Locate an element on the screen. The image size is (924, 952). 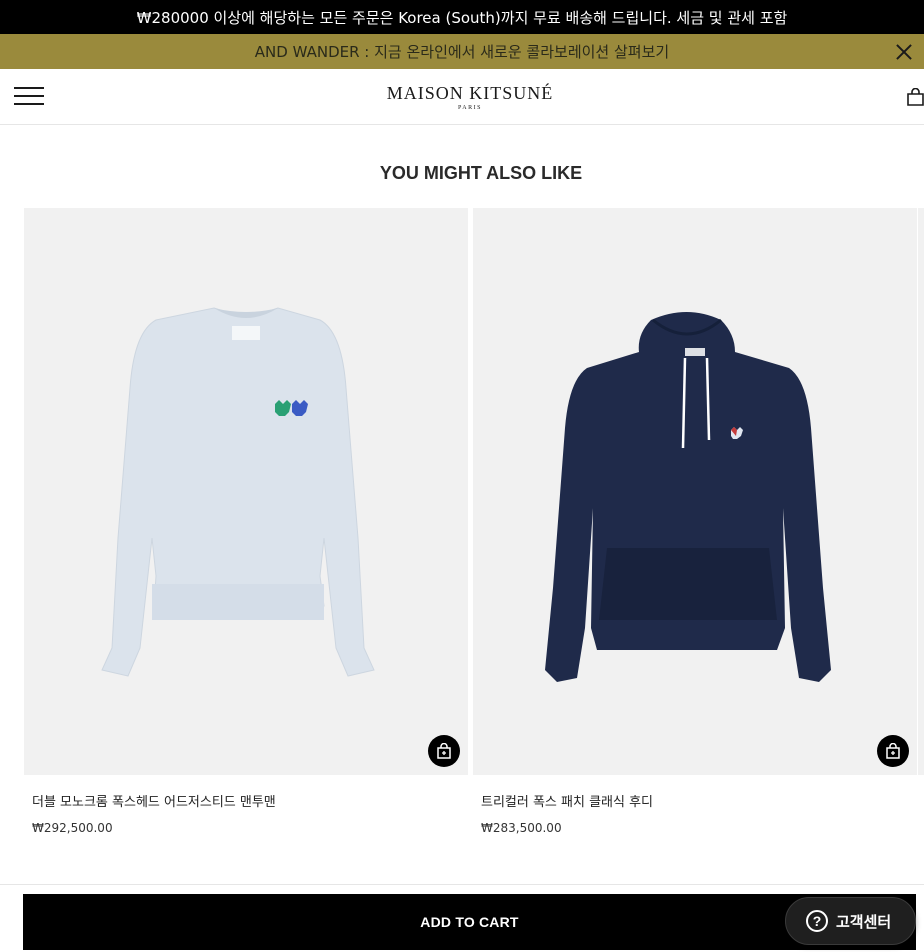
section-title: YOU MIGHT ALSO LIKE is located at coordinates (481, 173).